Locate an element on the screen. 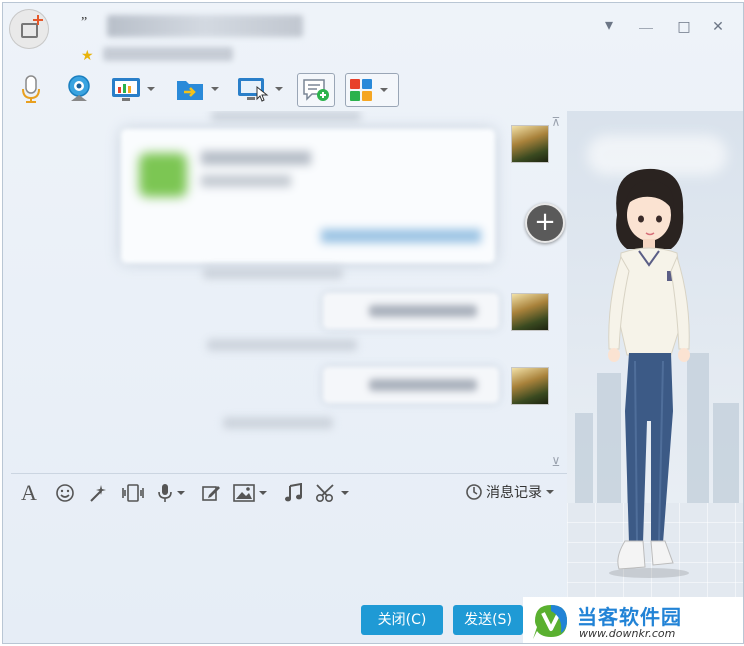 This screenshot has width=744, height=646. screen-share-icon is located at coordinates (126, 89).